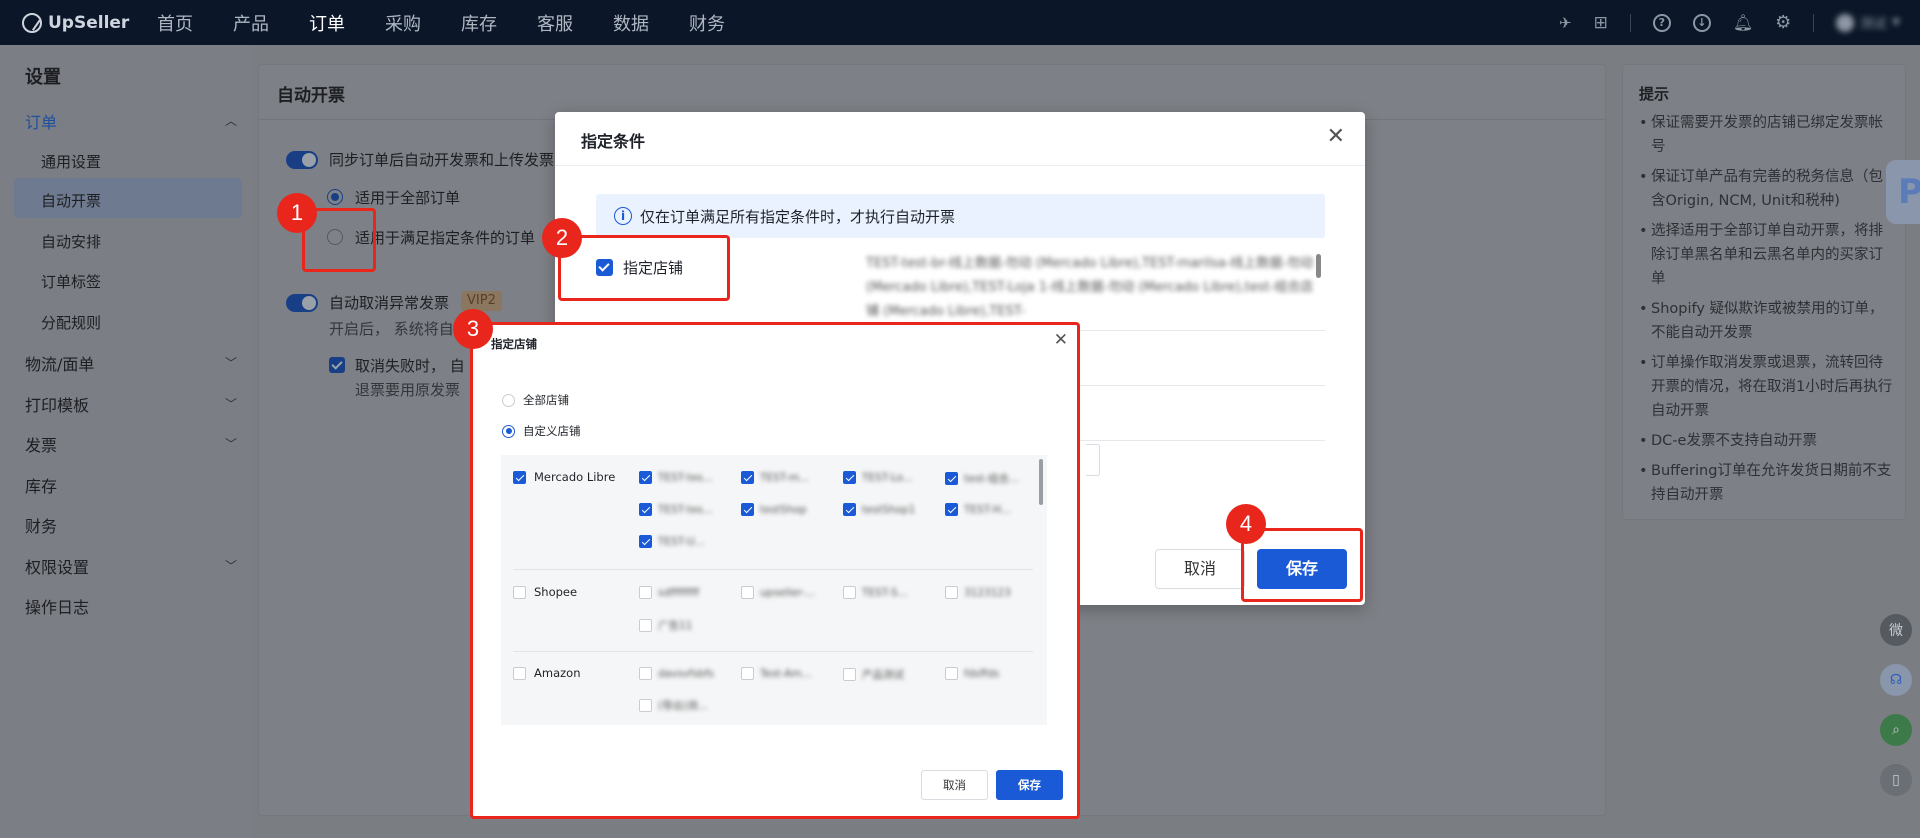 The image size is (1920, 838). I want to click on help-icon: ?, so click(1661, 22).